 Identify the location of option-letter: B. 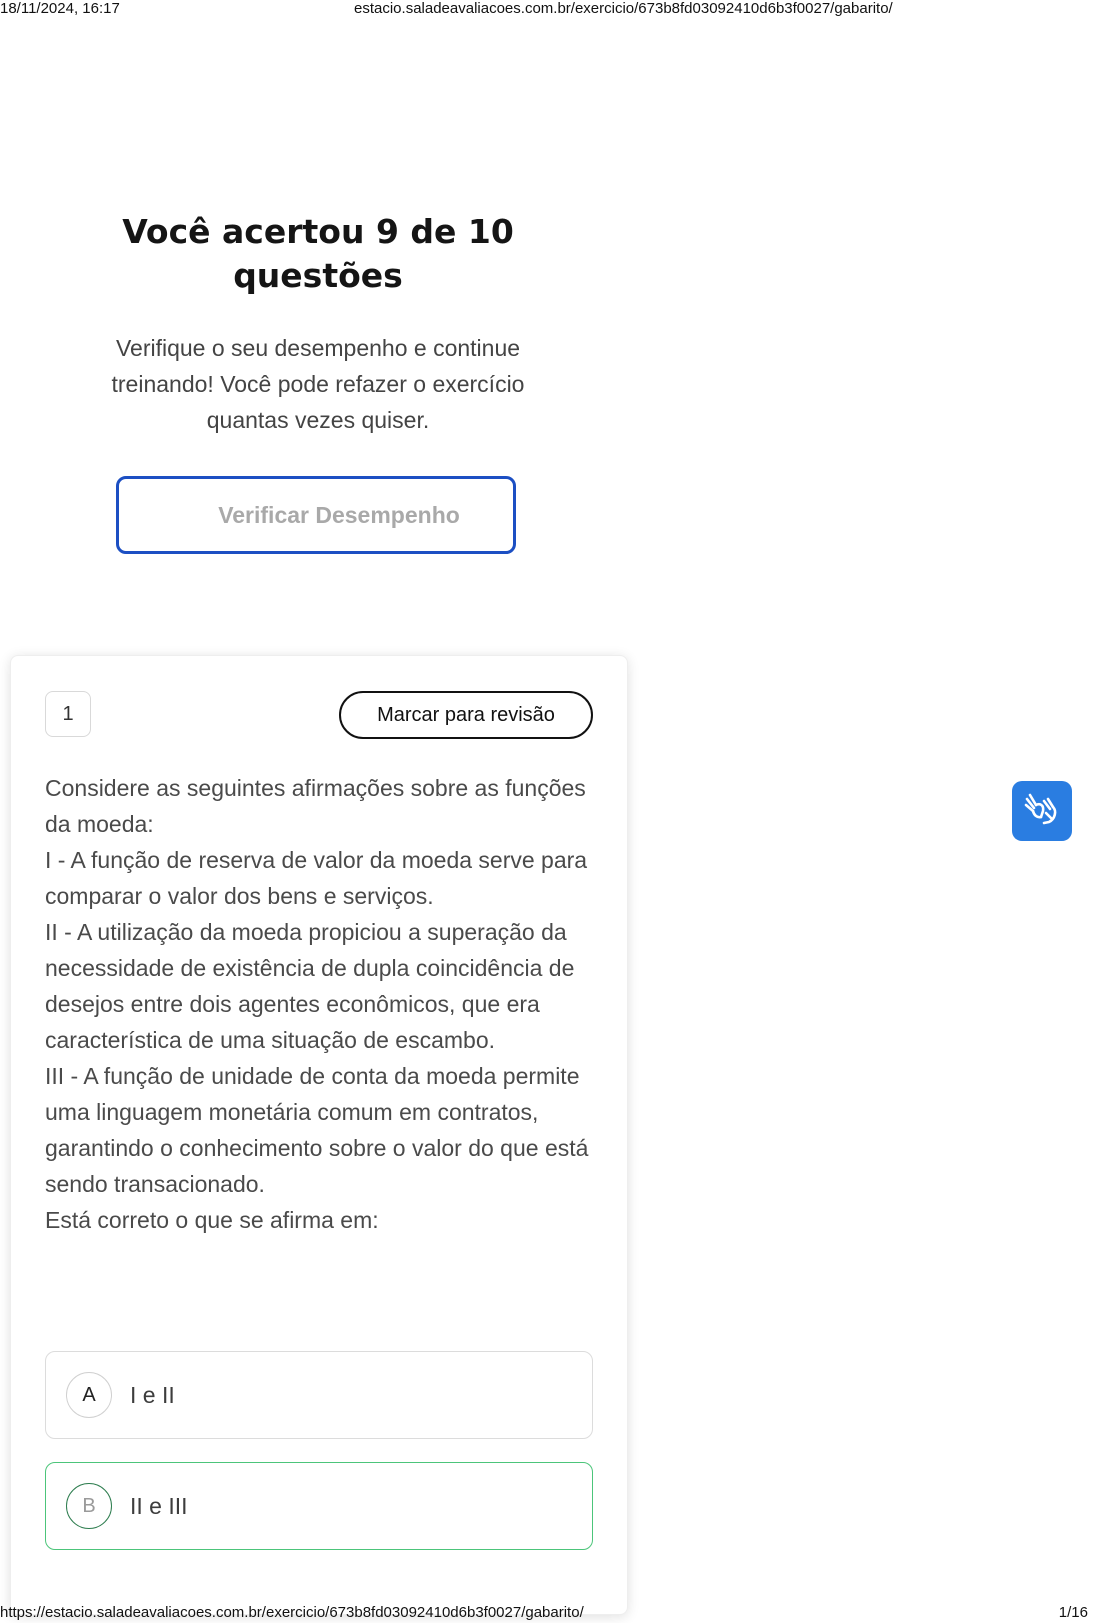
(89, 1506).